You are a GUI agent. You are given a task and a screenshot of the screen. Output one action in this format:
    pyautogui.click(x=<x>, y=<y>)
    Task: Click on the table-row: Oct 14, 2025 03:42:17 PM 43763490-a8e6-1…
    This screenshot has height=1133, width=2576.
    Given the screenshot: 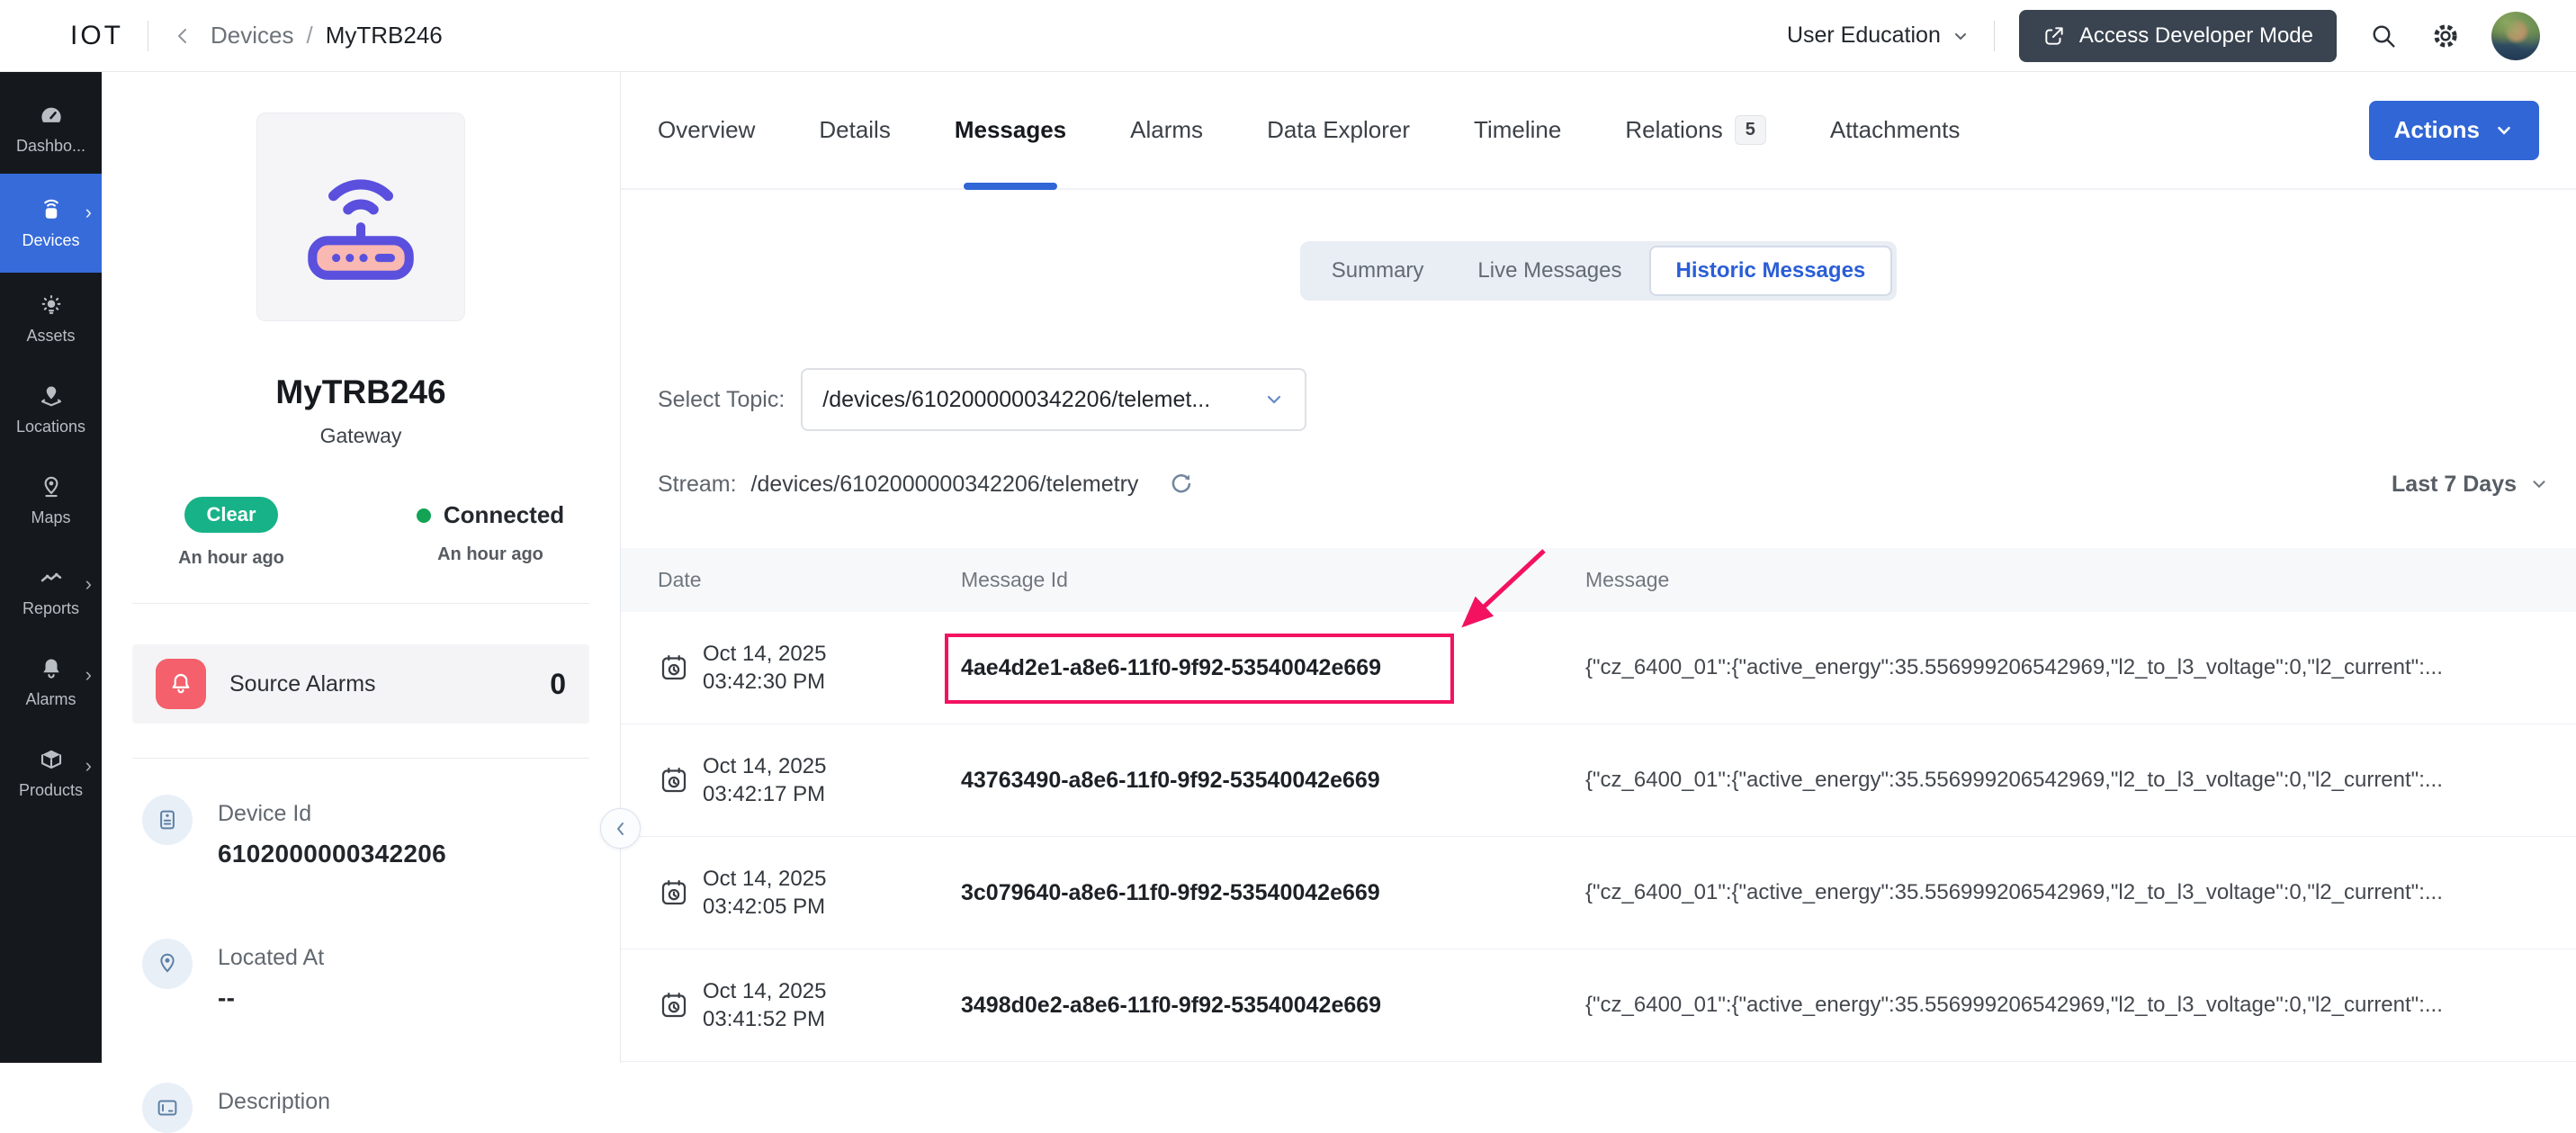 What is the action you would take?
    pyautogui.click(x=1599, y=780)
    